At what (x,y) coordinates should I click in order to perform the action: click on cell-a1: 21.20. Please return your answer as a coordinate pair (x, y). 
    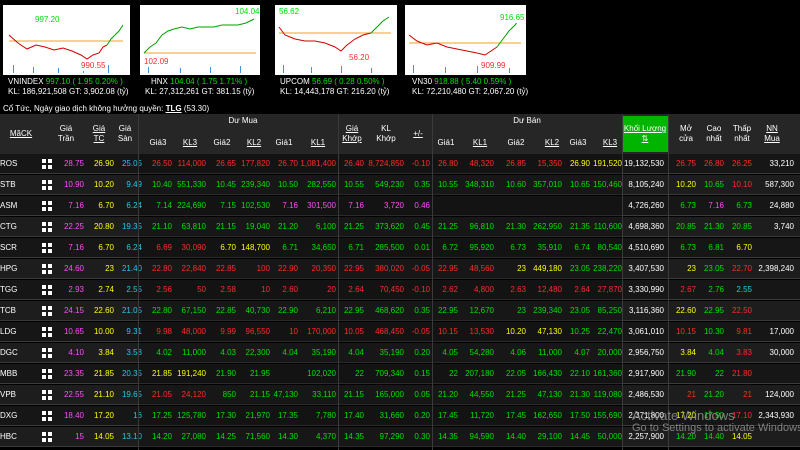
    Looking at the image, I should click on (447, 394).